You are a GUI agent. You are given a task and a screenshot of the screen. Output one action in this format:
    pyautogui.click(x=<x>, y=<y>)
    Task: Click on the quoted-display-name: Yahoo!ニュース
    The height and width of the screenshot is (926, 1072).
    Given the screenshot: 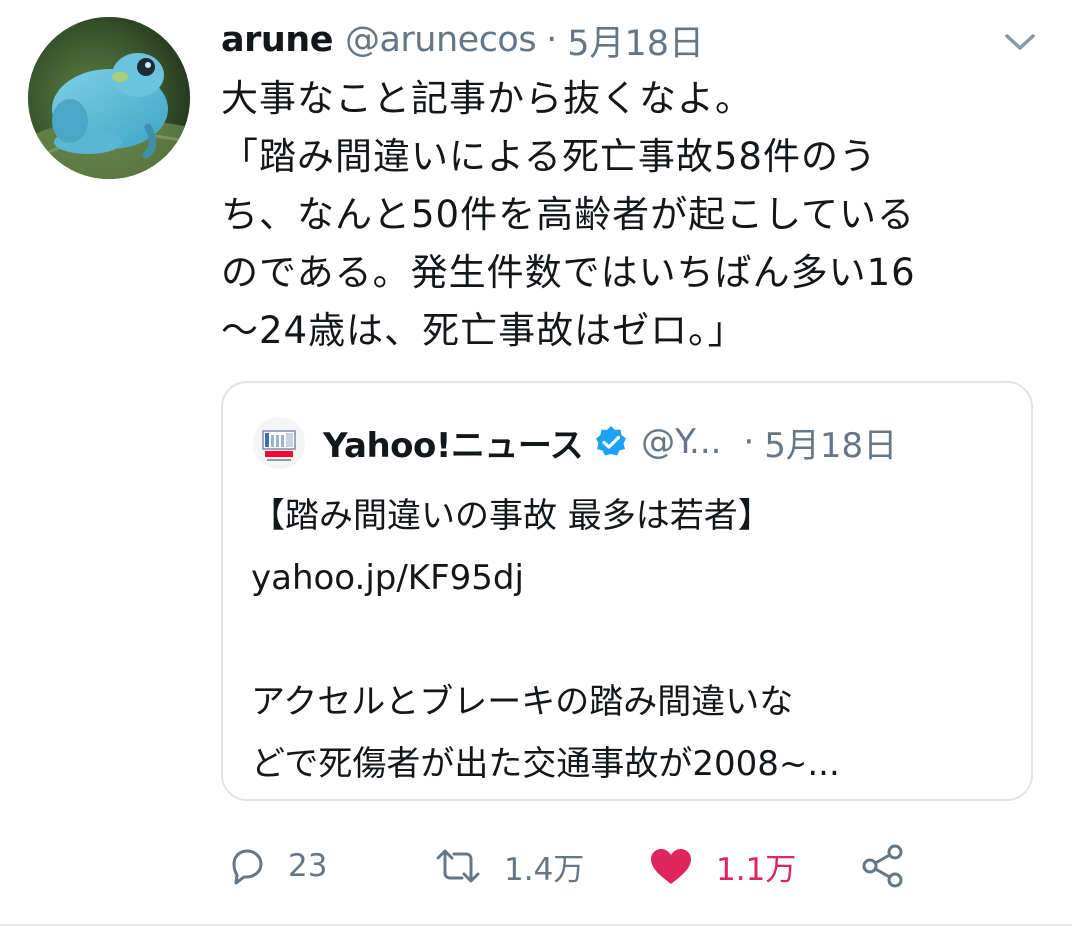 What is the action you would take?
    pyautogui.click(x=453, y=445)
    